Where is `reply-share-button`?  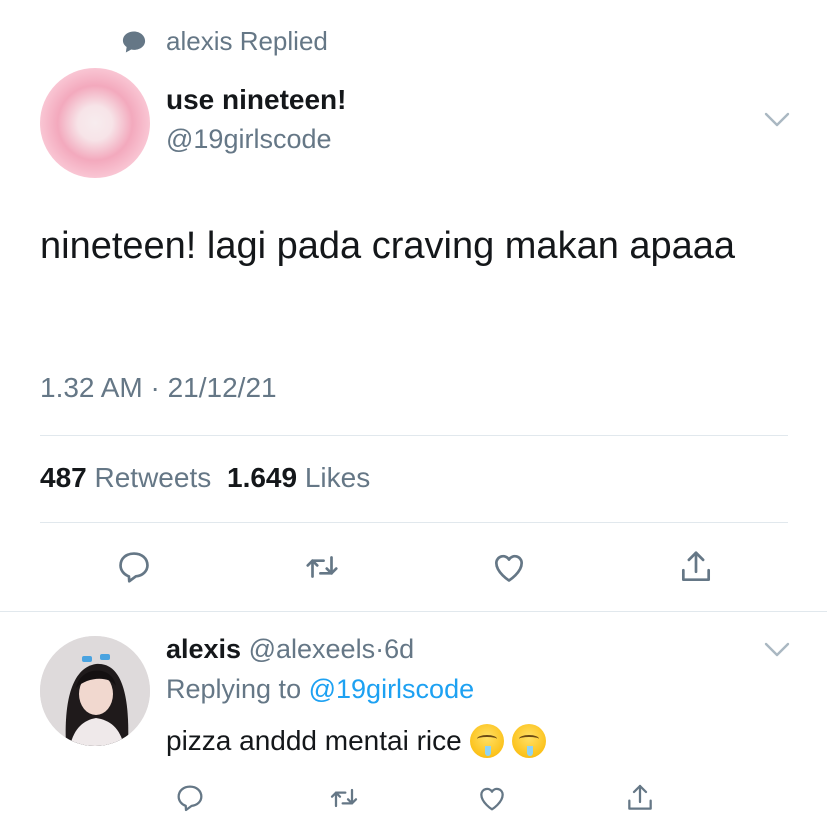 reply-share-button is located at coordinates (640, 798).